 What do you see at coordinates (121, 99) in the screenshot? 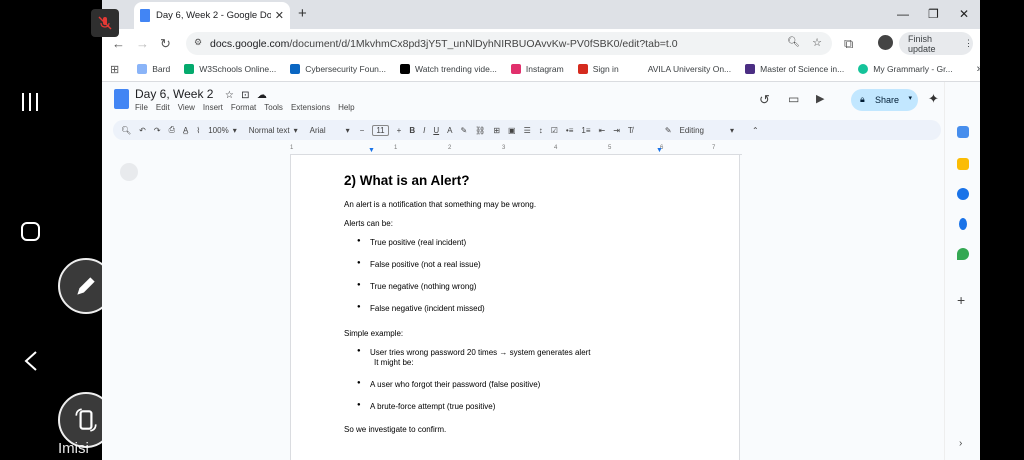
I see `docs-logo-icon` at bounding box center [121, 99].